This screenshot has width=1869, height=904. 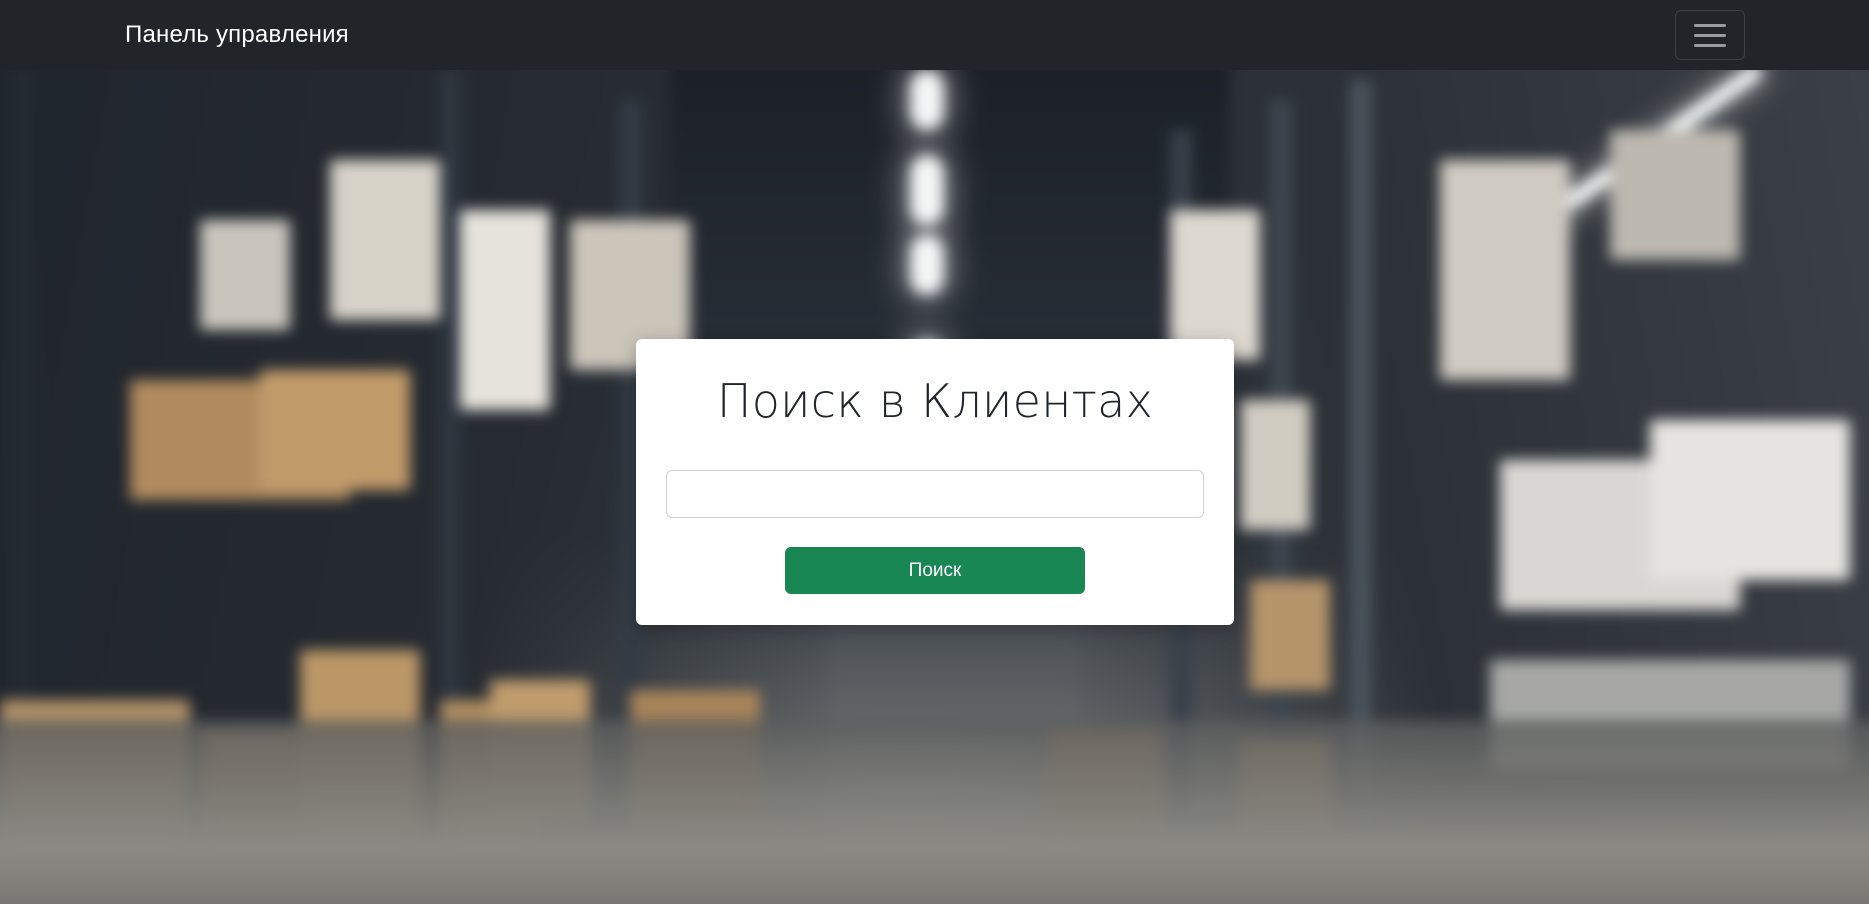 I want to click on navbar-toggler-button, so click(x=1710, y=35).